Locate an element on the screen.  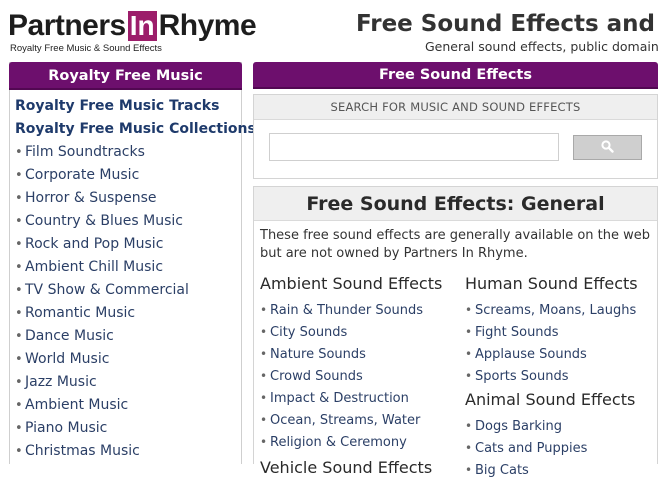
logo-word-rhyme: Rhyme is located at coordinates (207, 25).